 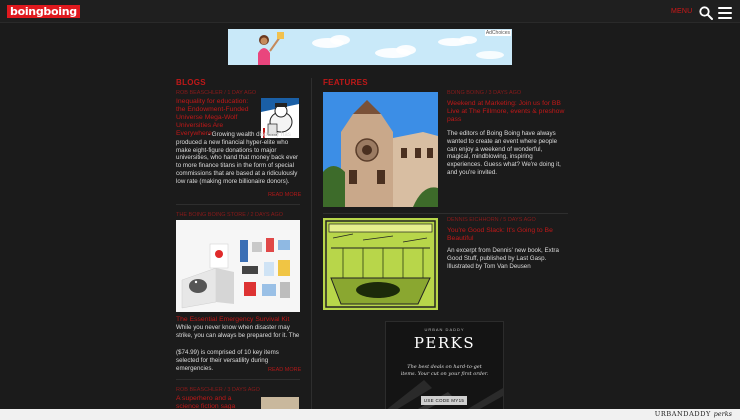 I want to click on ad-choices-label: AdChoices, so click(x=497, y=33).